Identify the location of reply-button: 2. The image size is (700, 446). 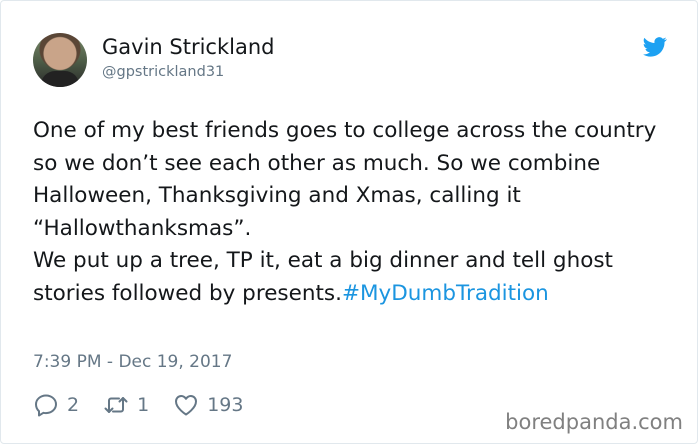
(56, 405).